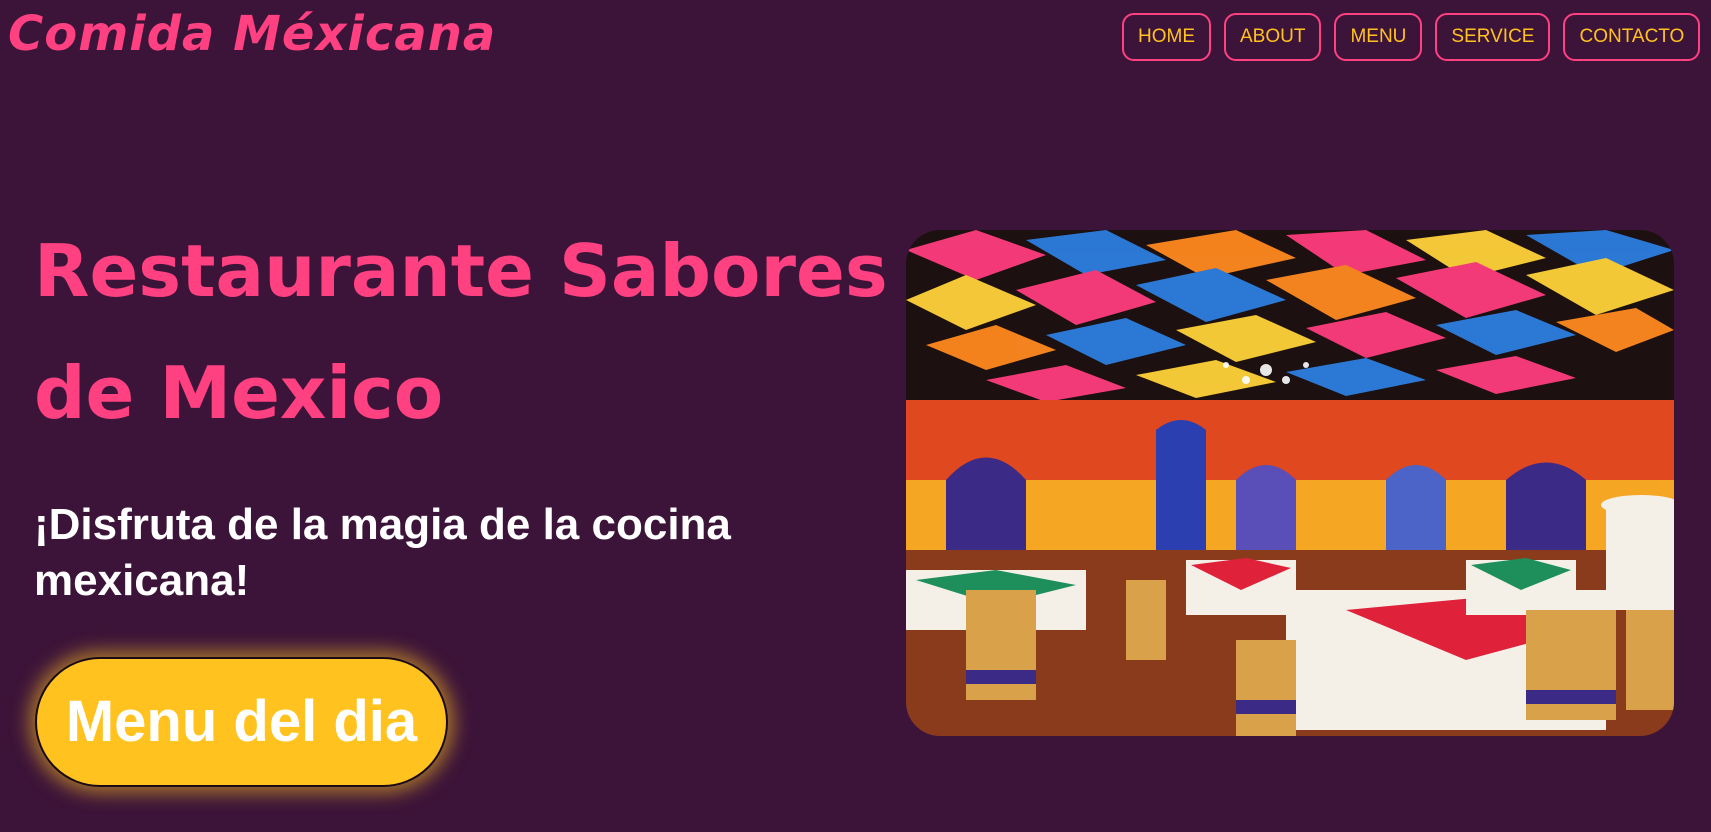 This screenshot has width=1711, height=832. What do you see at coordinates (252, 34) in the screenshot?
I see `brand-logo: Comida Méxicana` at bounding box center [252, 34].